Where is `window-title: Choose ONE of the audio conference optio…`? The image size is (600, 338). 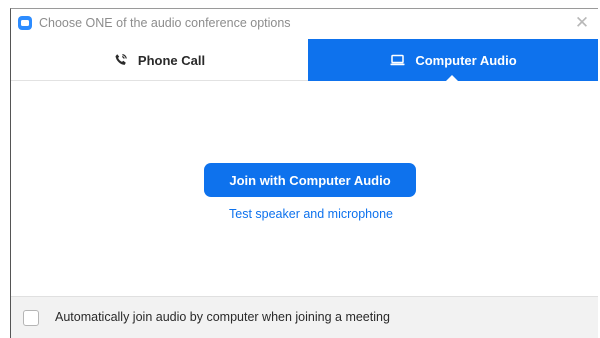 window-title: Choose ONE of the audio conference optio… is located at coordinates (165, 23).